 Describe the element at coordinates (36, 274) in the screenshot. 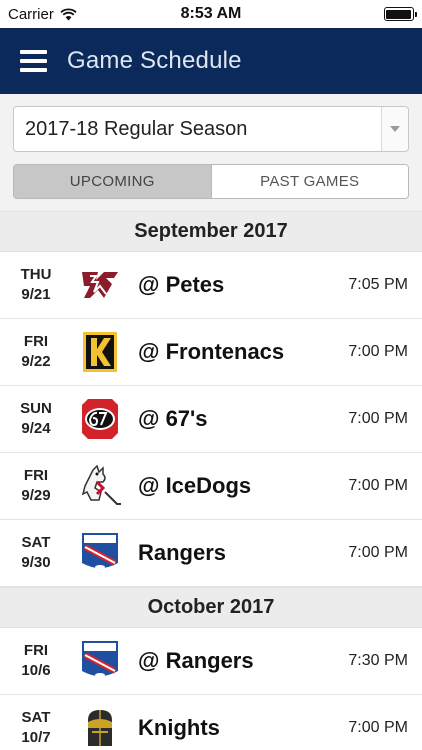

I see `game-day: THU` at that location.